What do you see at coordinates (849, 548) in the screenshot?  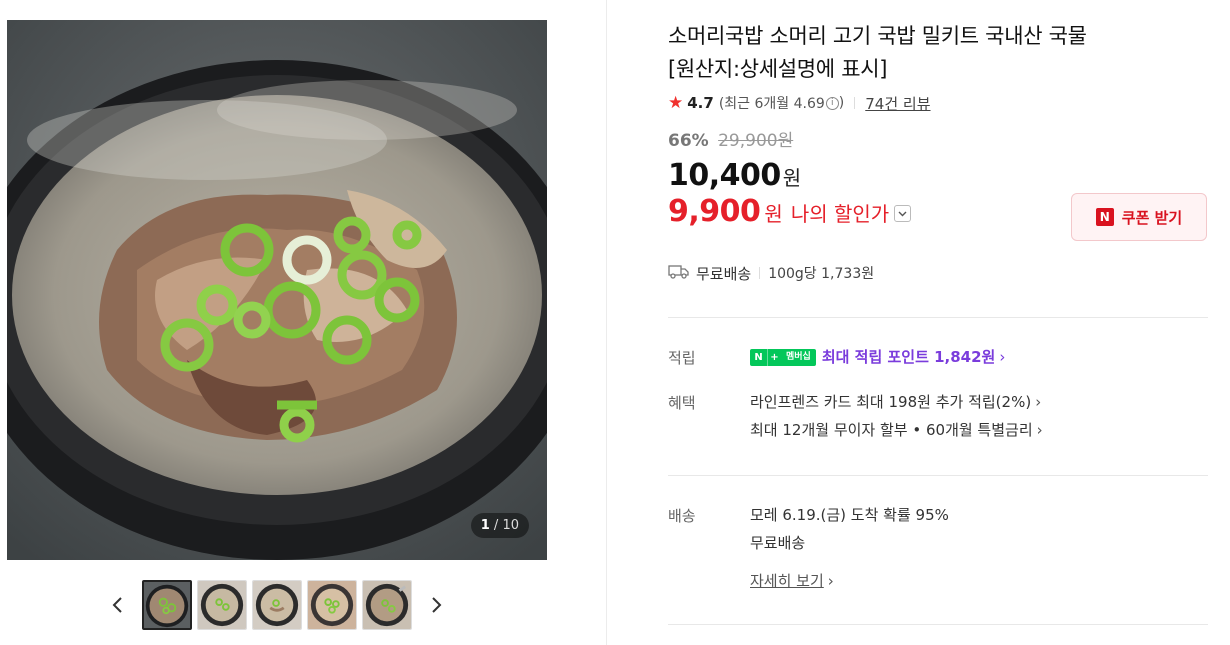 I see `delivery-info: 모레 6.19.(금) 도착 확률 95% 무료배송 자세히 보기 ›` at bounding box center [849, 548].